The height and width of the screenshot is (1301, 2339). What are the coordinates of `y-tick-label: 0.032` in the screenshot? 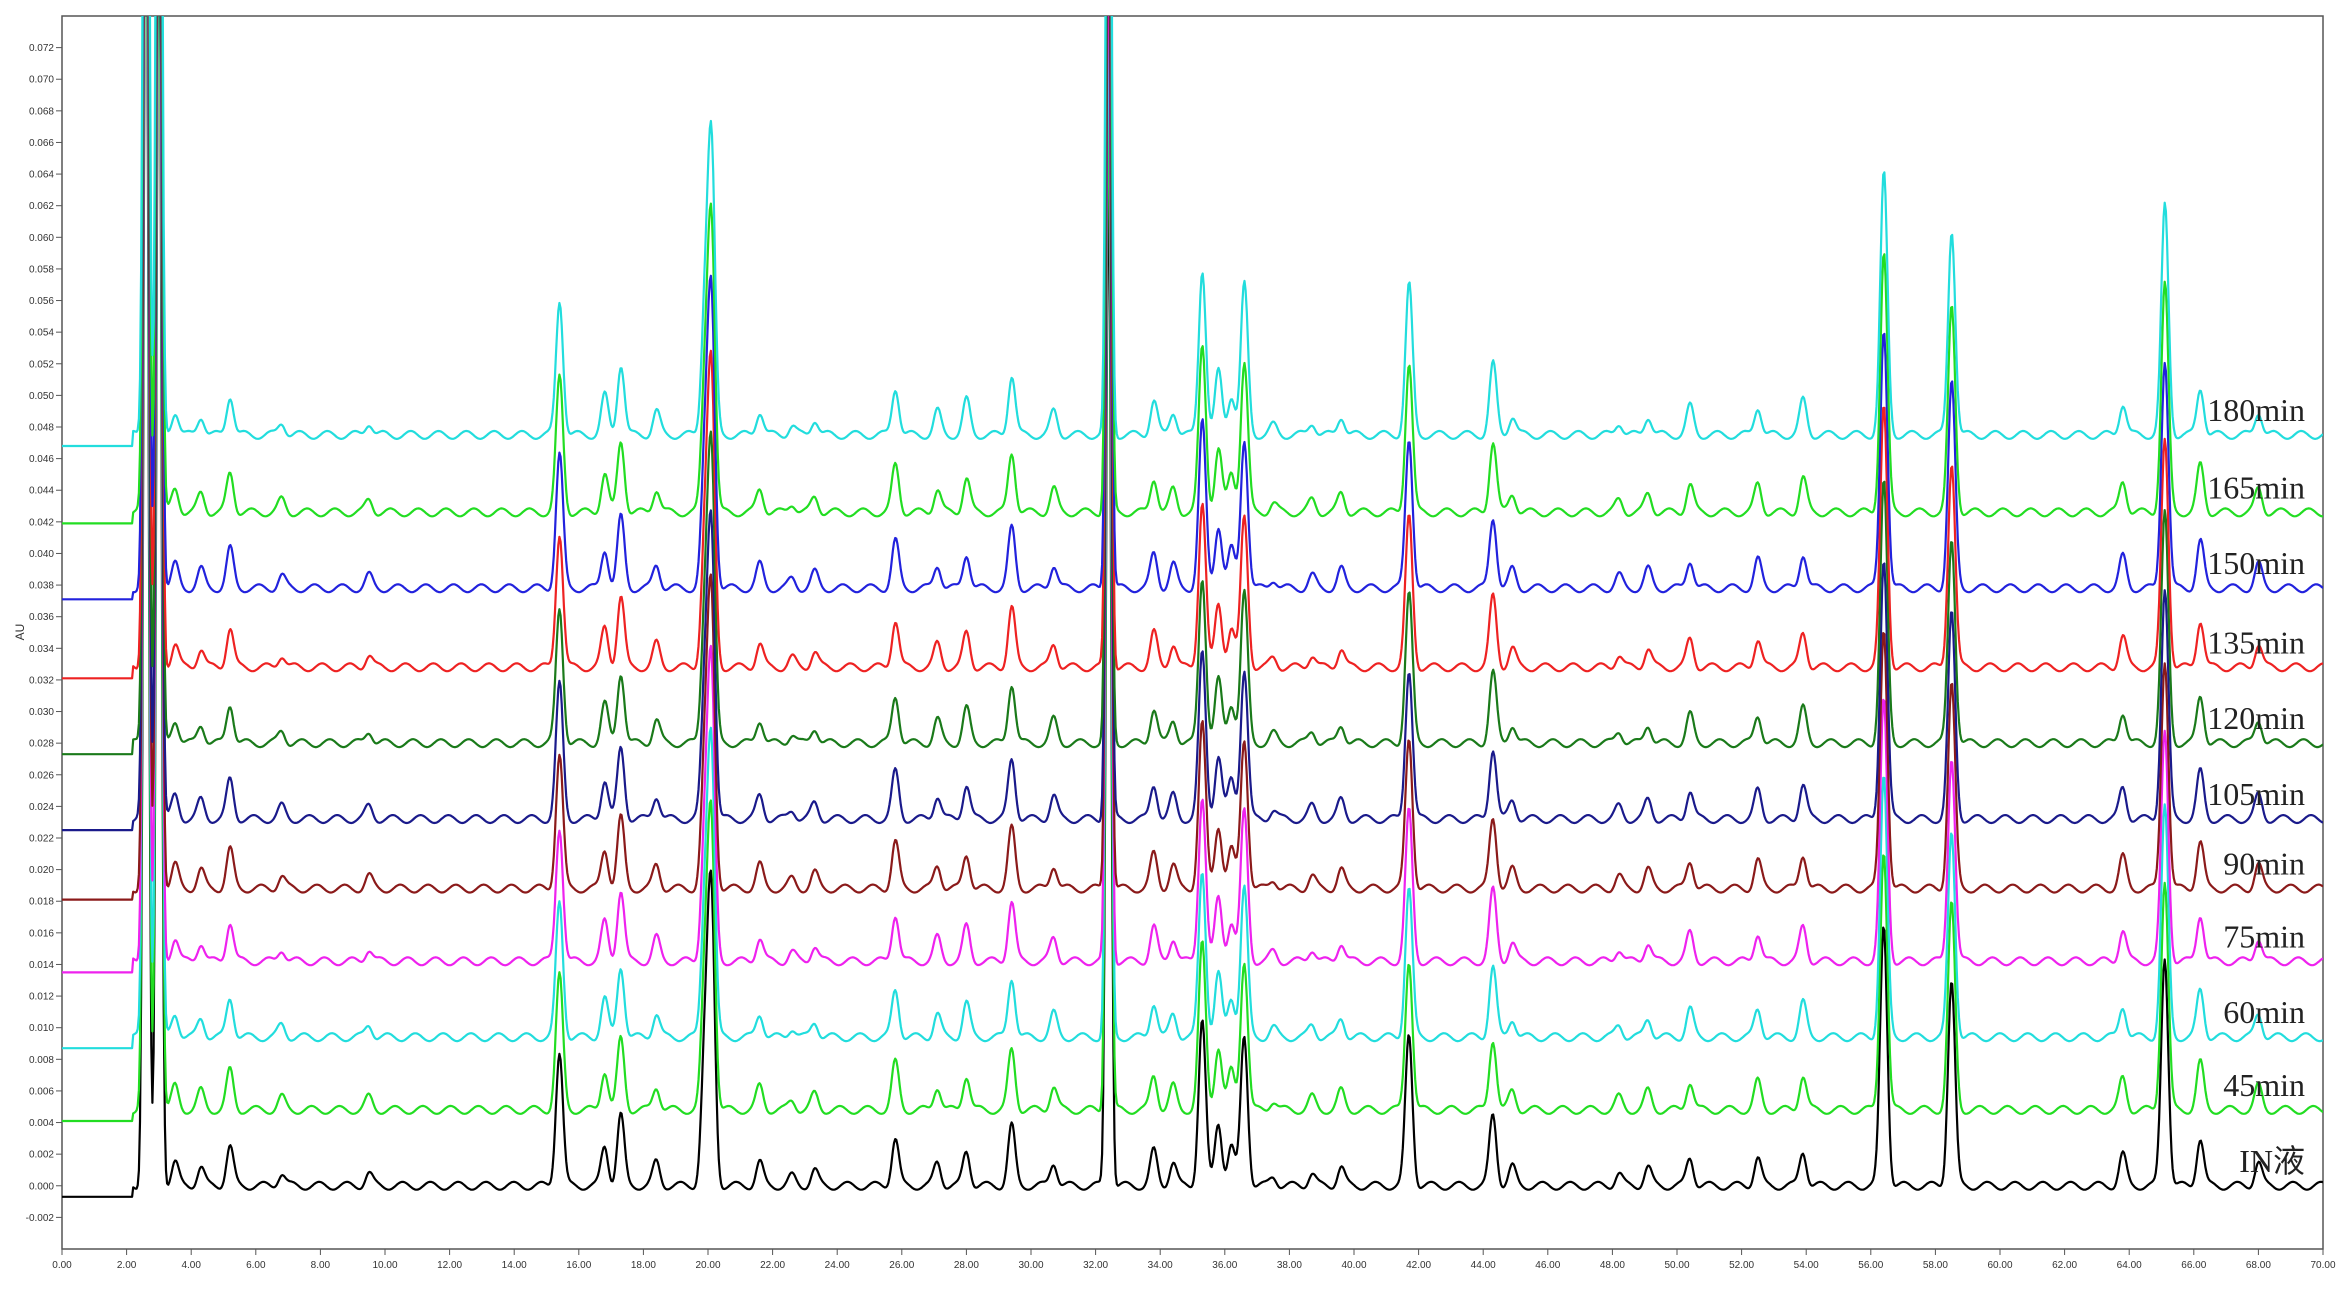 It's located at (41, 680).